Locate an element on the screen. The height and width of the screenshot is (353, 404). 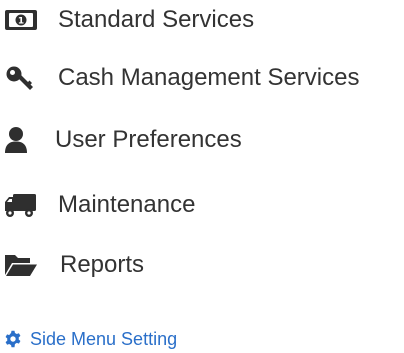
side-menu-setting-link: Side Menu Setting is located at coordinates (90, 339).